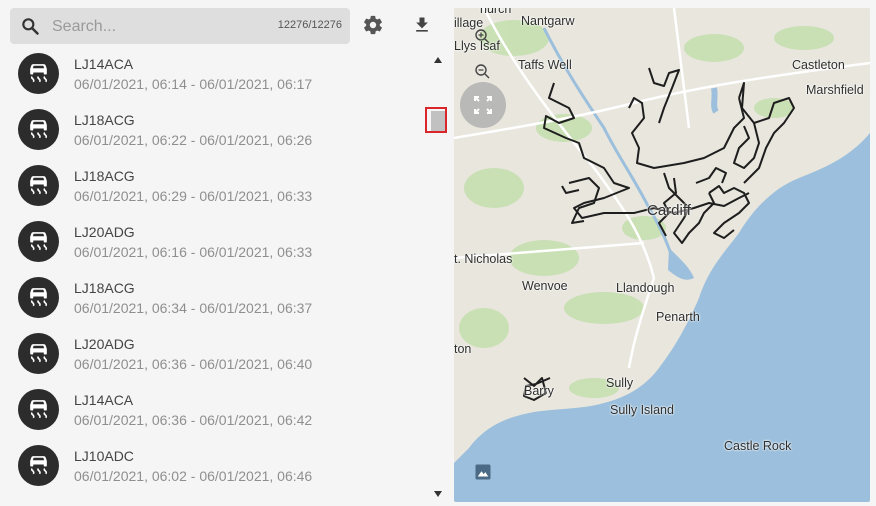 The width and height of the screenshot is (876, 506). Describe the element at coordinates (539, 391) in the screenshot. I see `map-label-barry: Barry` at that location.